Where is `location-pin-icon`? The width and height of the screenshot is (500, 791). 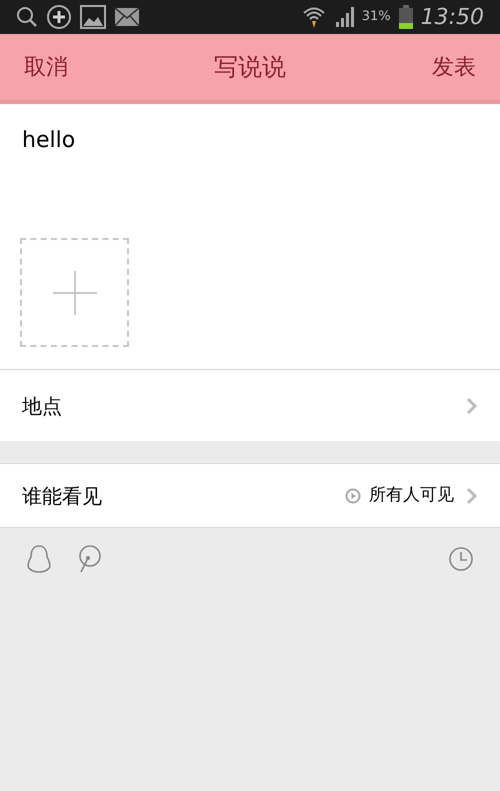
location-pin-icon is located at coordinates (89, 559).